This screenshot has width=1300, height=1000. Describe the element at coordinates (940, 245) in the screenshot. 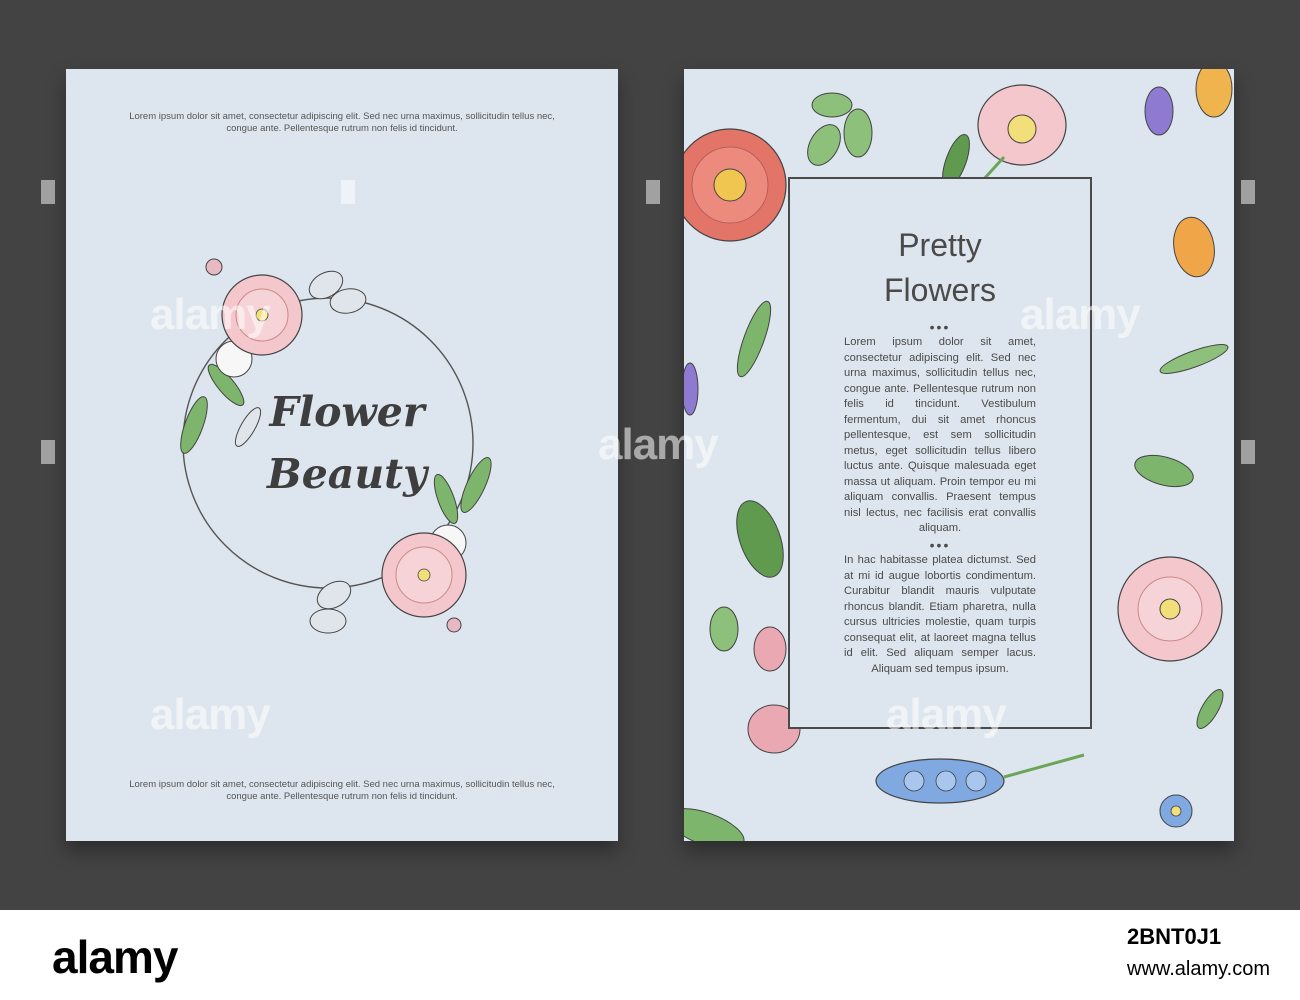

I see `panel-title-line-1: Pretty` at that location.